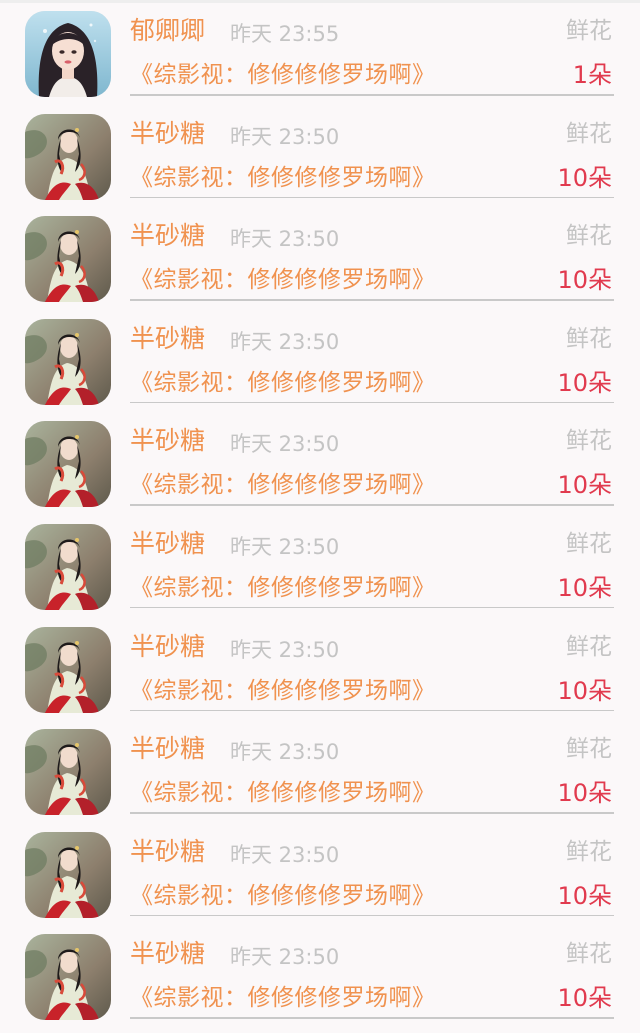 The width and height of the screenshot is (640, 1033). What do you see at coordinates (167, 31) in the screenshot?
I see `user-name: 郁卿卿` at bounding box center [167, 31].